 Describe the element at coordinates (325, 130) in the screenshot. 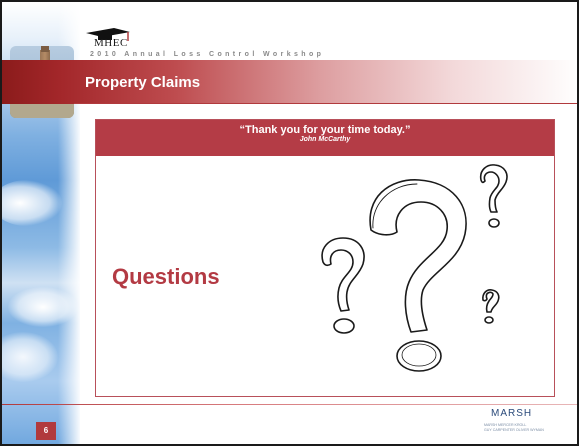

I see `quote-text: “Thank you for your time today.”` at that location.